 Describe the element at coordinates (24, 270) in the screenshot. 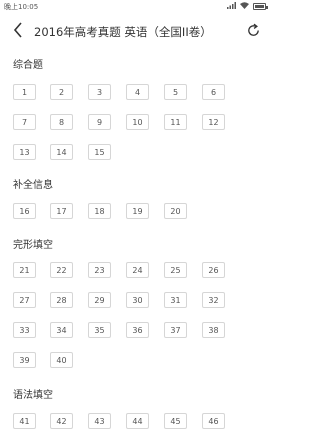

I see `question-button: 21` at that location.